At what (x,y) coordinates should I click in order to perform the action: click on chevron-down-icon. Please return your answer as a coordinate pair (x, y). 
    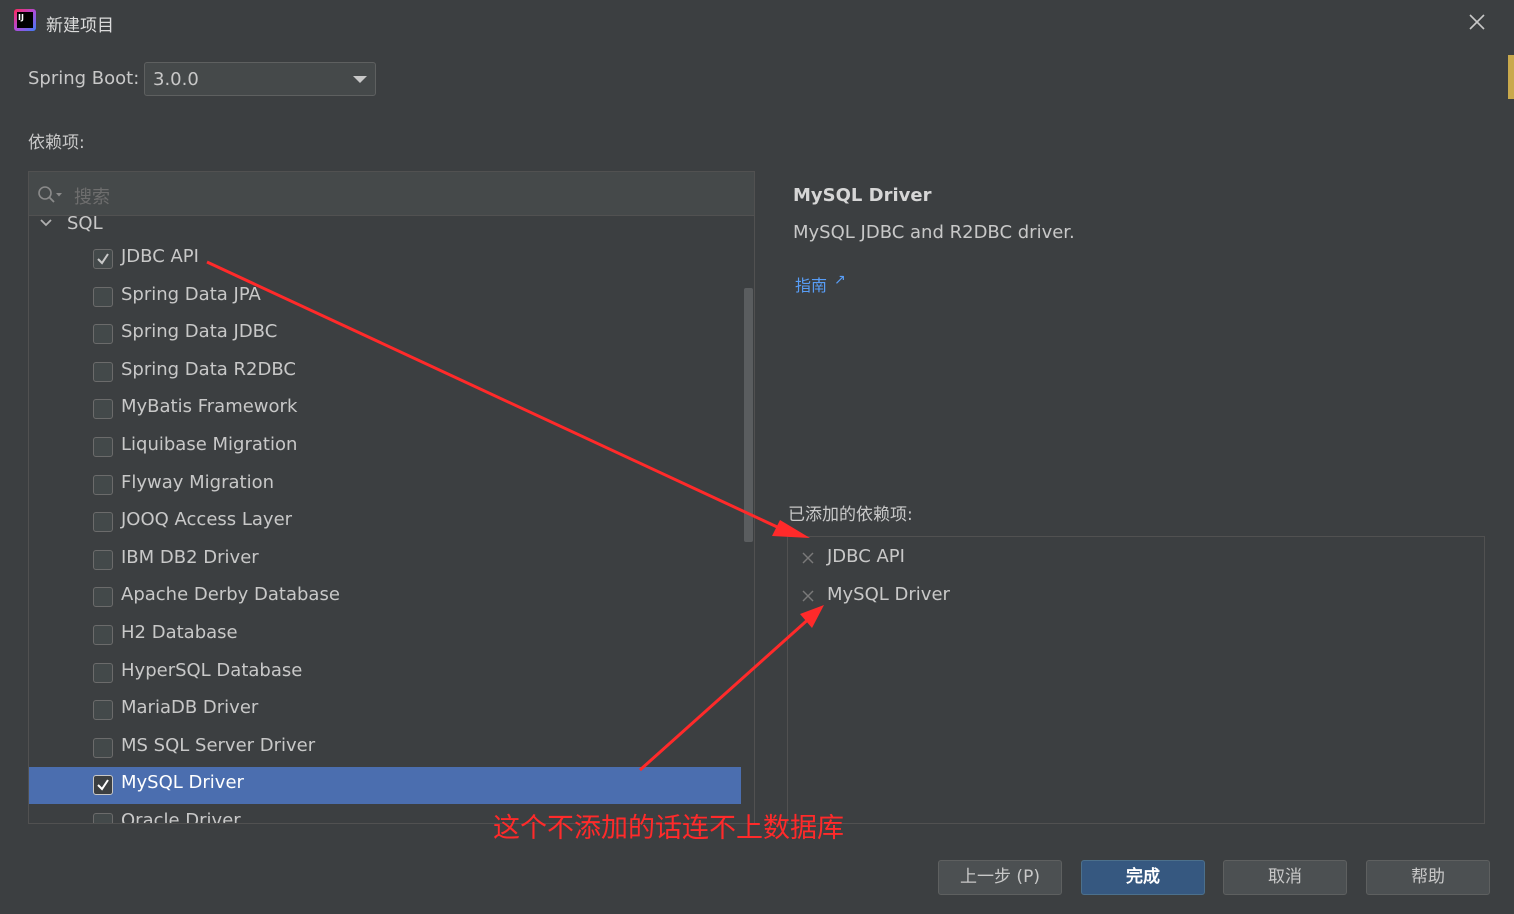
    Looking at the image, I should click on (46, 223).